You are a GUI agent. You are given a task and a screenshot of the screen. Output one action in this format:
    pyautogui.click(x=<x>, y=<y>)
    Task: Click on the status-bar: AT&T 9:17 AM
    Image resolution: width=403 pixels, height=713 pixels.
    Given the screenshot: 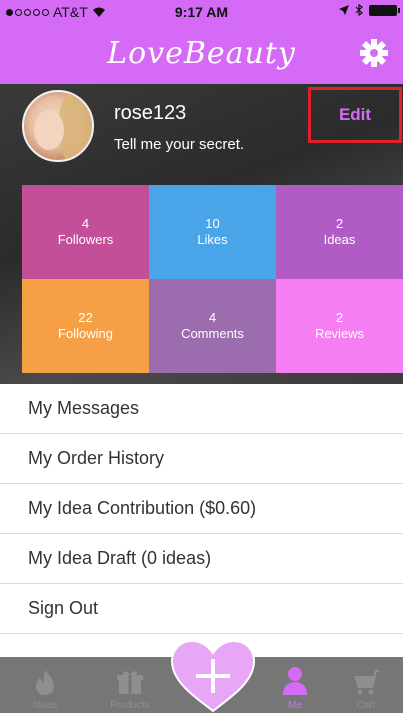 What is the action you would take?
    pyautogui.click(x=201, y=13)
    